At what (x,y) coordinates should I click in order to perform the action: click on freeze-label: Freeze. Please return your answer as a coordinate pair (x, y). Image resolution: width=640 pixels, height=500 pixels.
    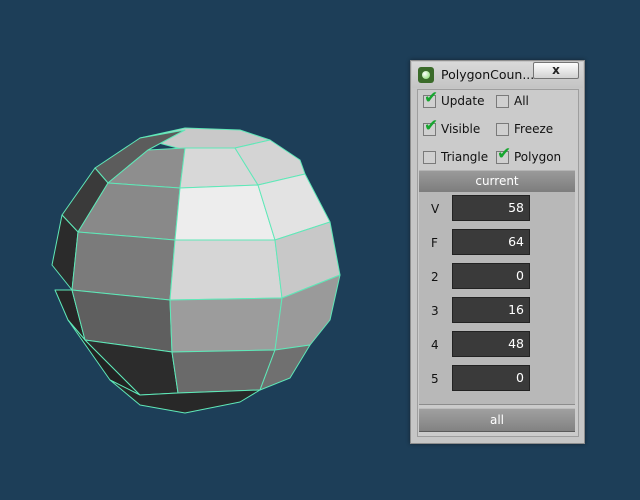
    Looking at the image, I should click on (534, 129).